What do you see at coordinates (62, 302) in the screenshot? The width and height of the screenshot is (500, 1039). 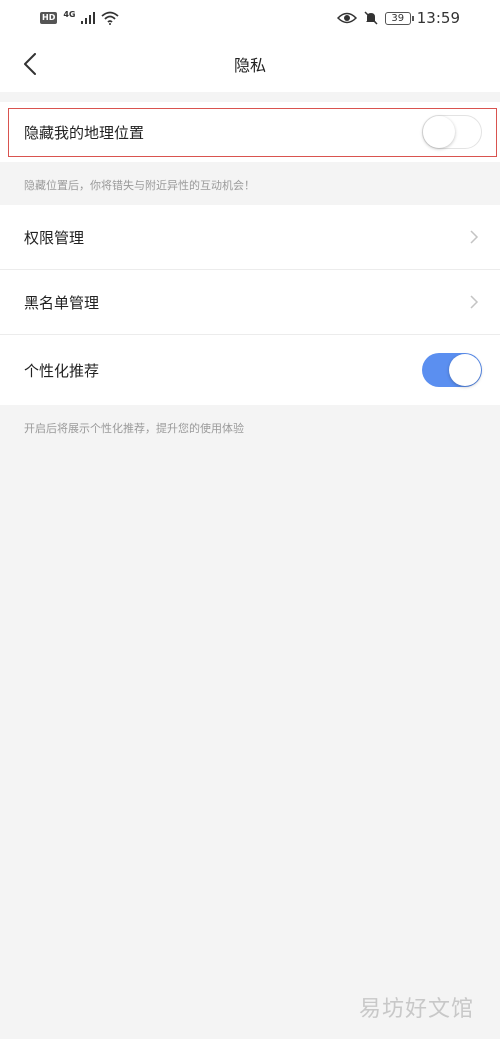 I see `blacklist-label: 黑名单管理` at bounding box center [62, 302].